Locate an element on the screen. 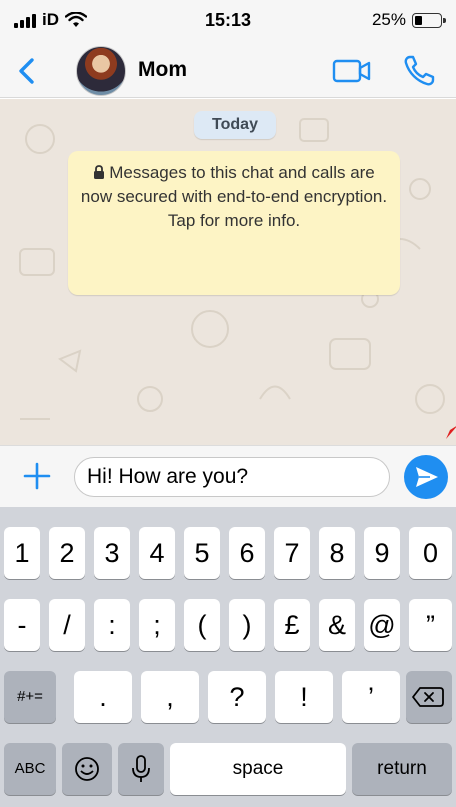 This screenshot has width=456, height=807. back-chevron-icon is located at coordinates (27, 71).